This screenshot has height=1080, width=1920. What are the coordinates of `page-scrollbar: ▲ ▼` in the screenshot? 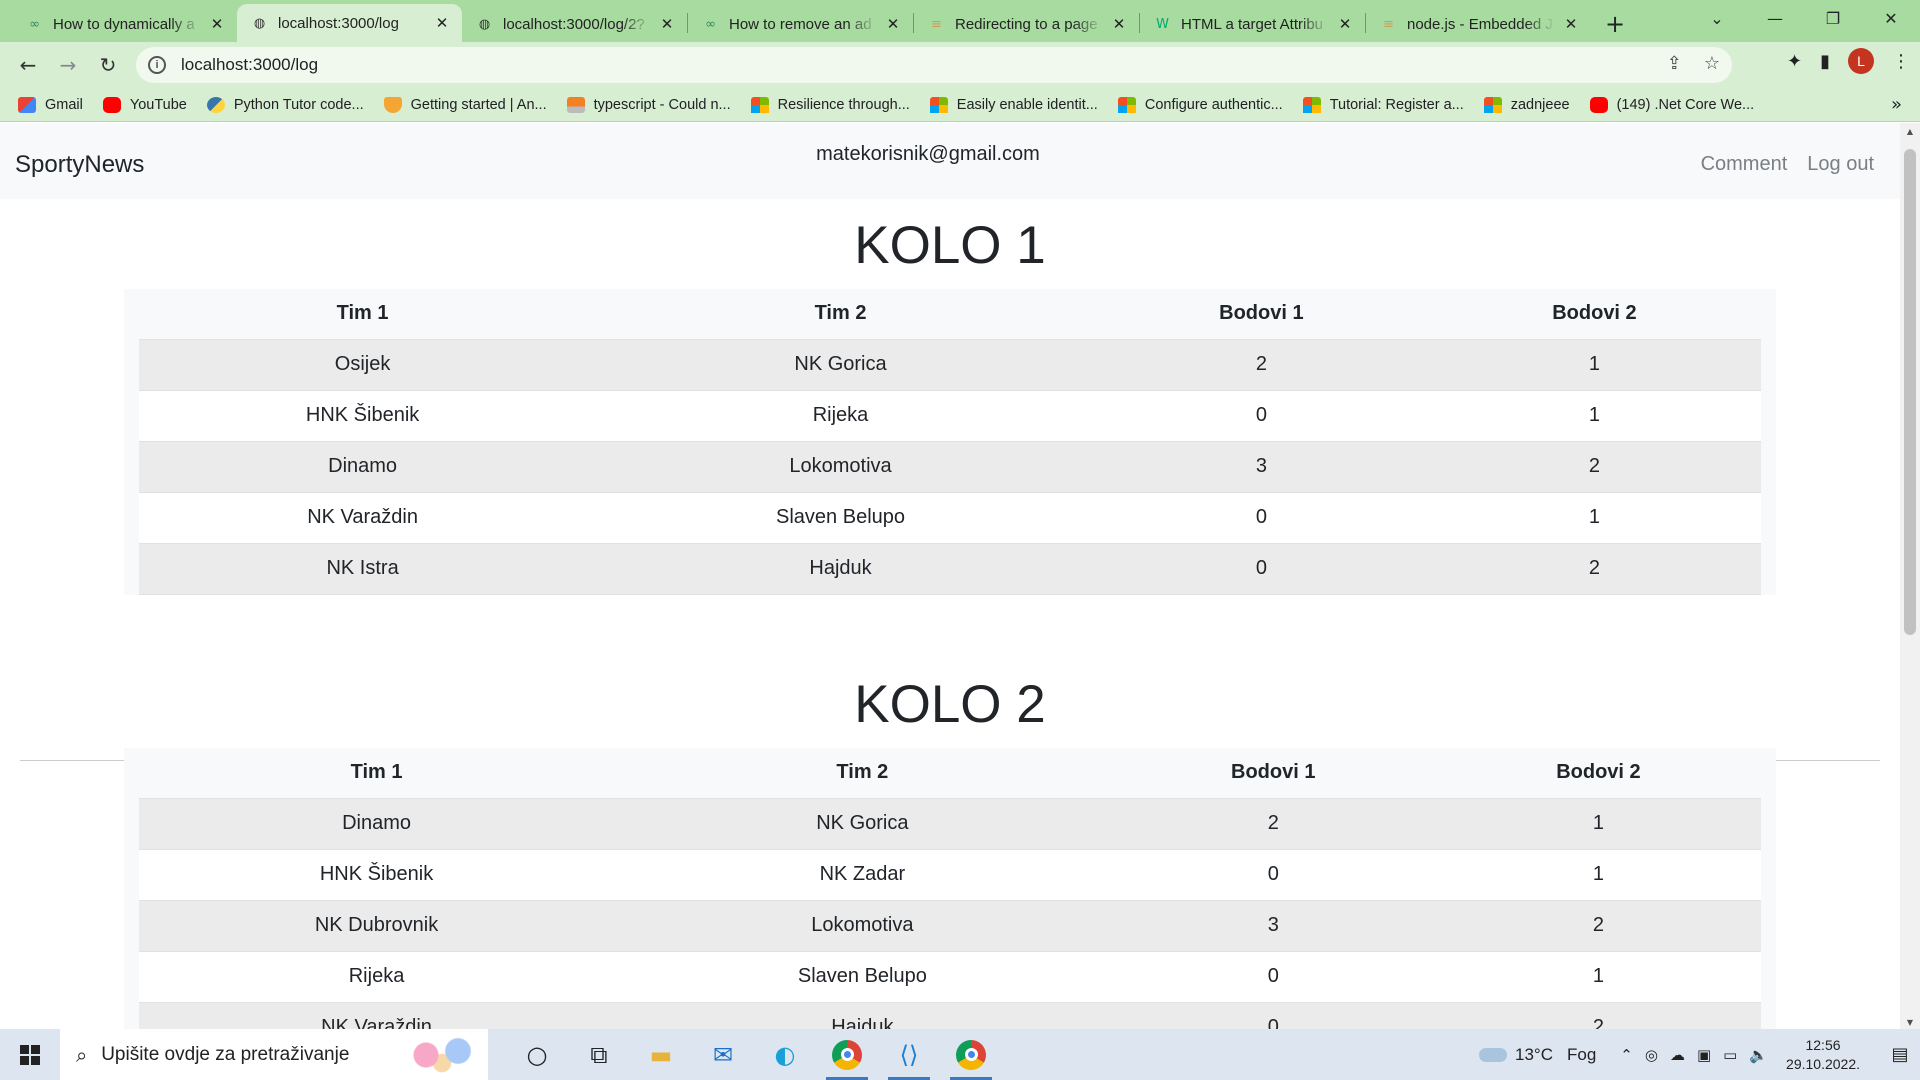 It's located at (1910, 576).